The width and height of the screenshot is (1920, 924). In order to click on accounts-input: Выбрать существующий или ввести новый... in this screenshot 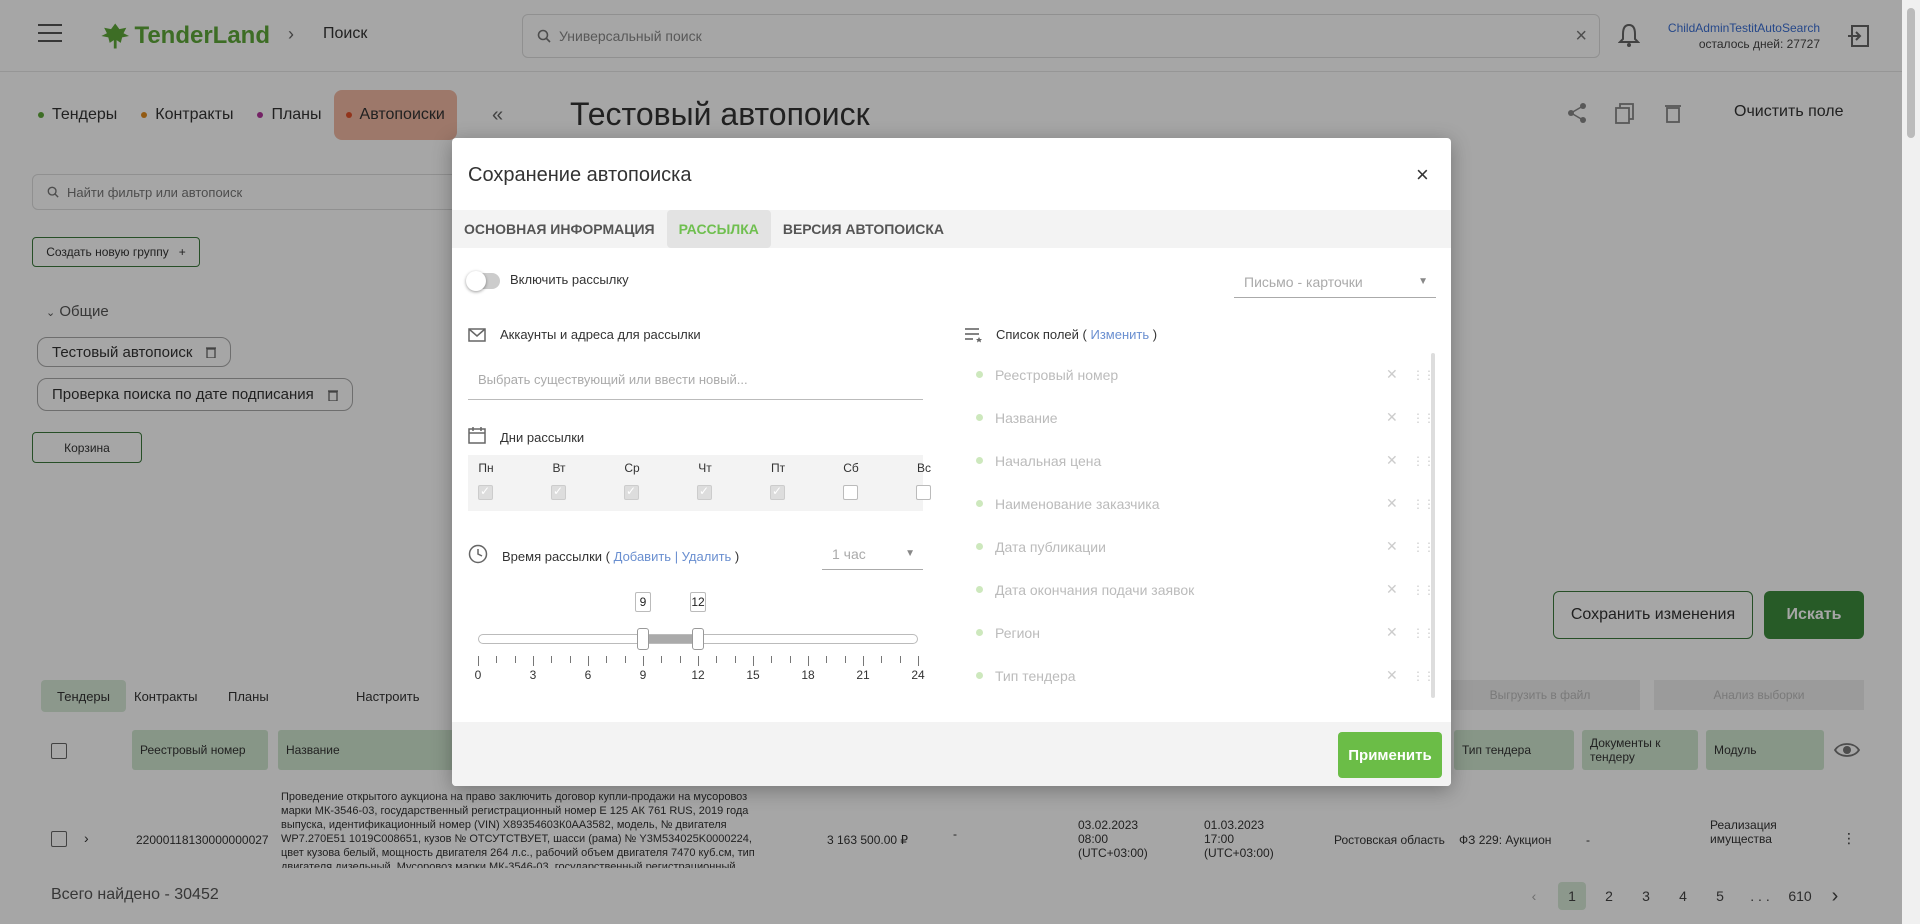, I will do `click(695, 380)`.